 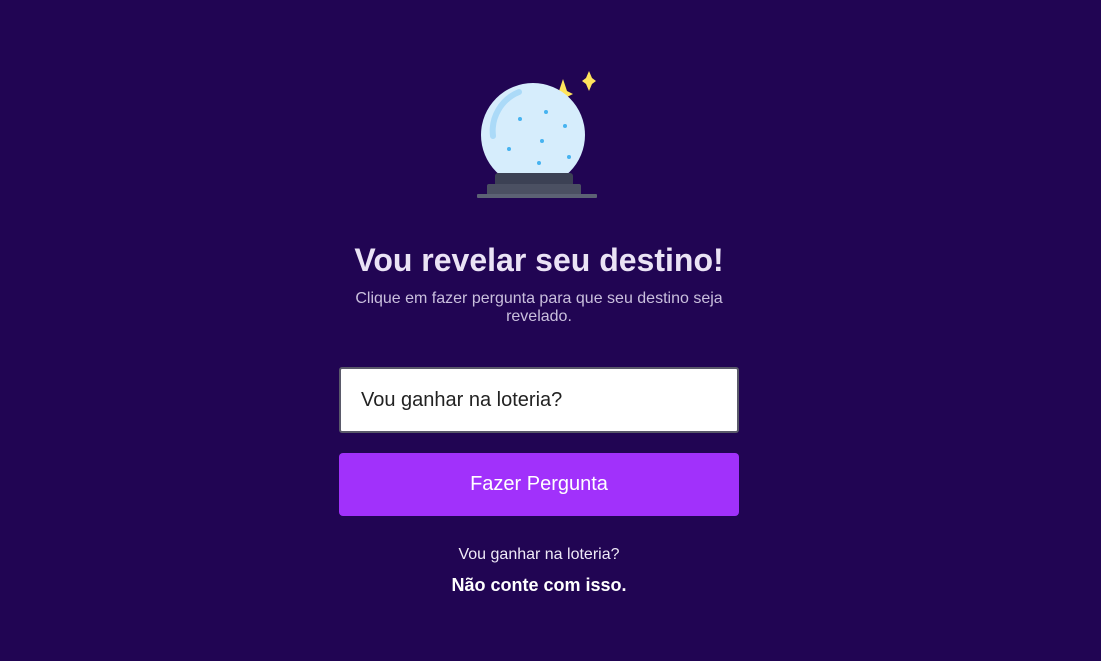 What do you see at coordinates (539, 554) in the screenshot?
I see `result-question: Vou ganhar na loteria?` at bounding box center [539, 554].